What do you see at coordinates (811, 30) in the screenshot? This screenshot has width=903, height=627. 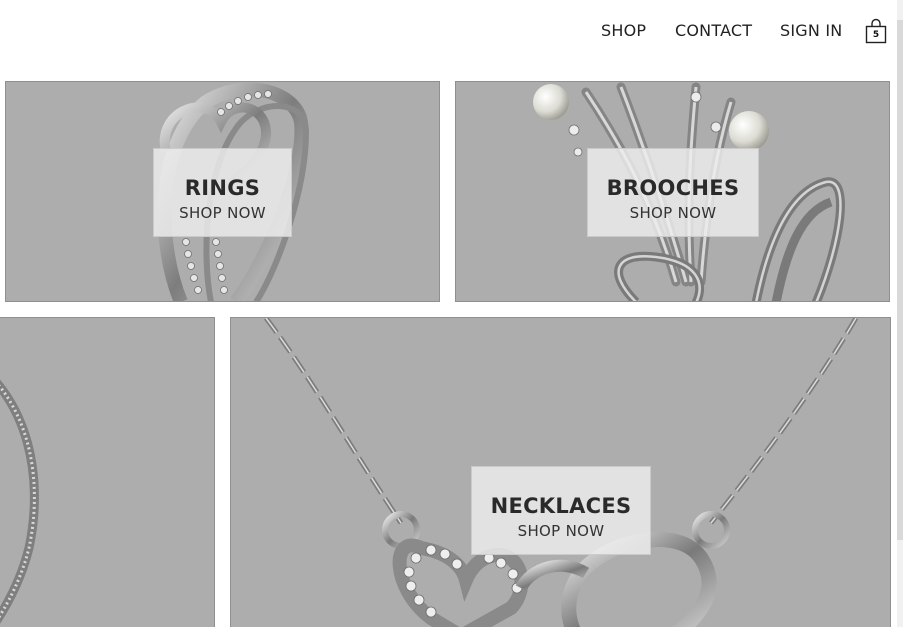 I see `nav-sign-in-link: SIGN IN` at bounding box center [811, 30].